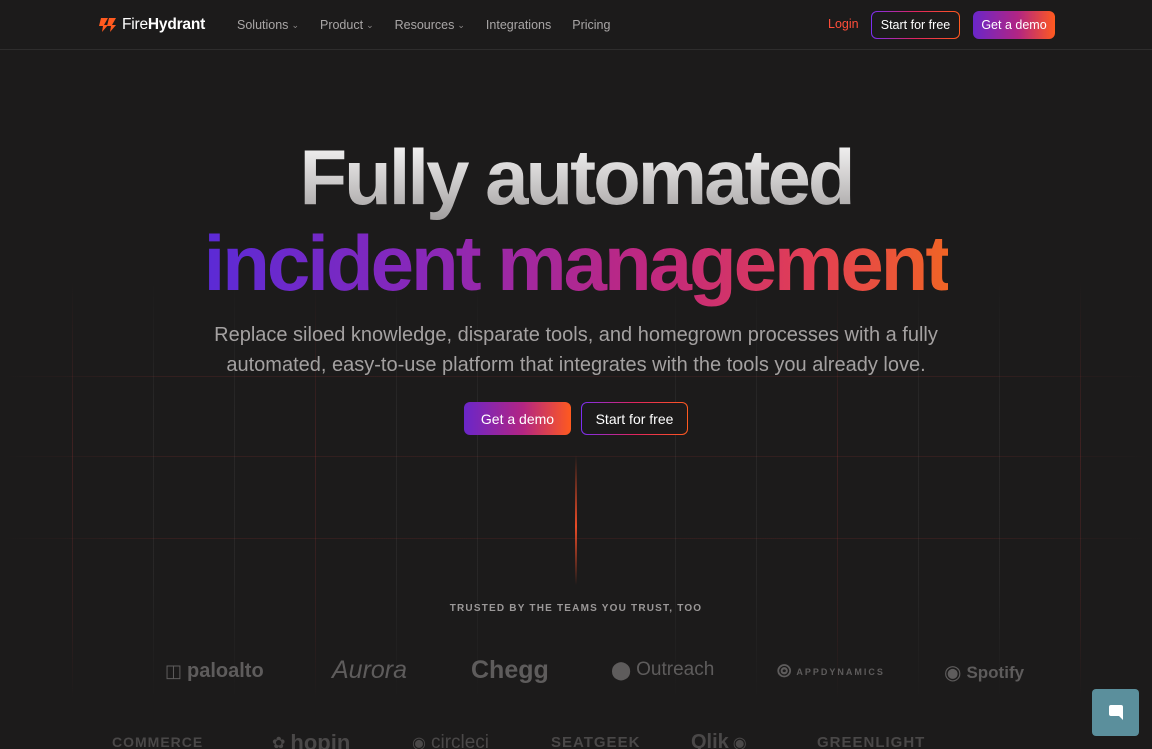  I want to click on start-for-free-button: Start for free, so click(915, 25).